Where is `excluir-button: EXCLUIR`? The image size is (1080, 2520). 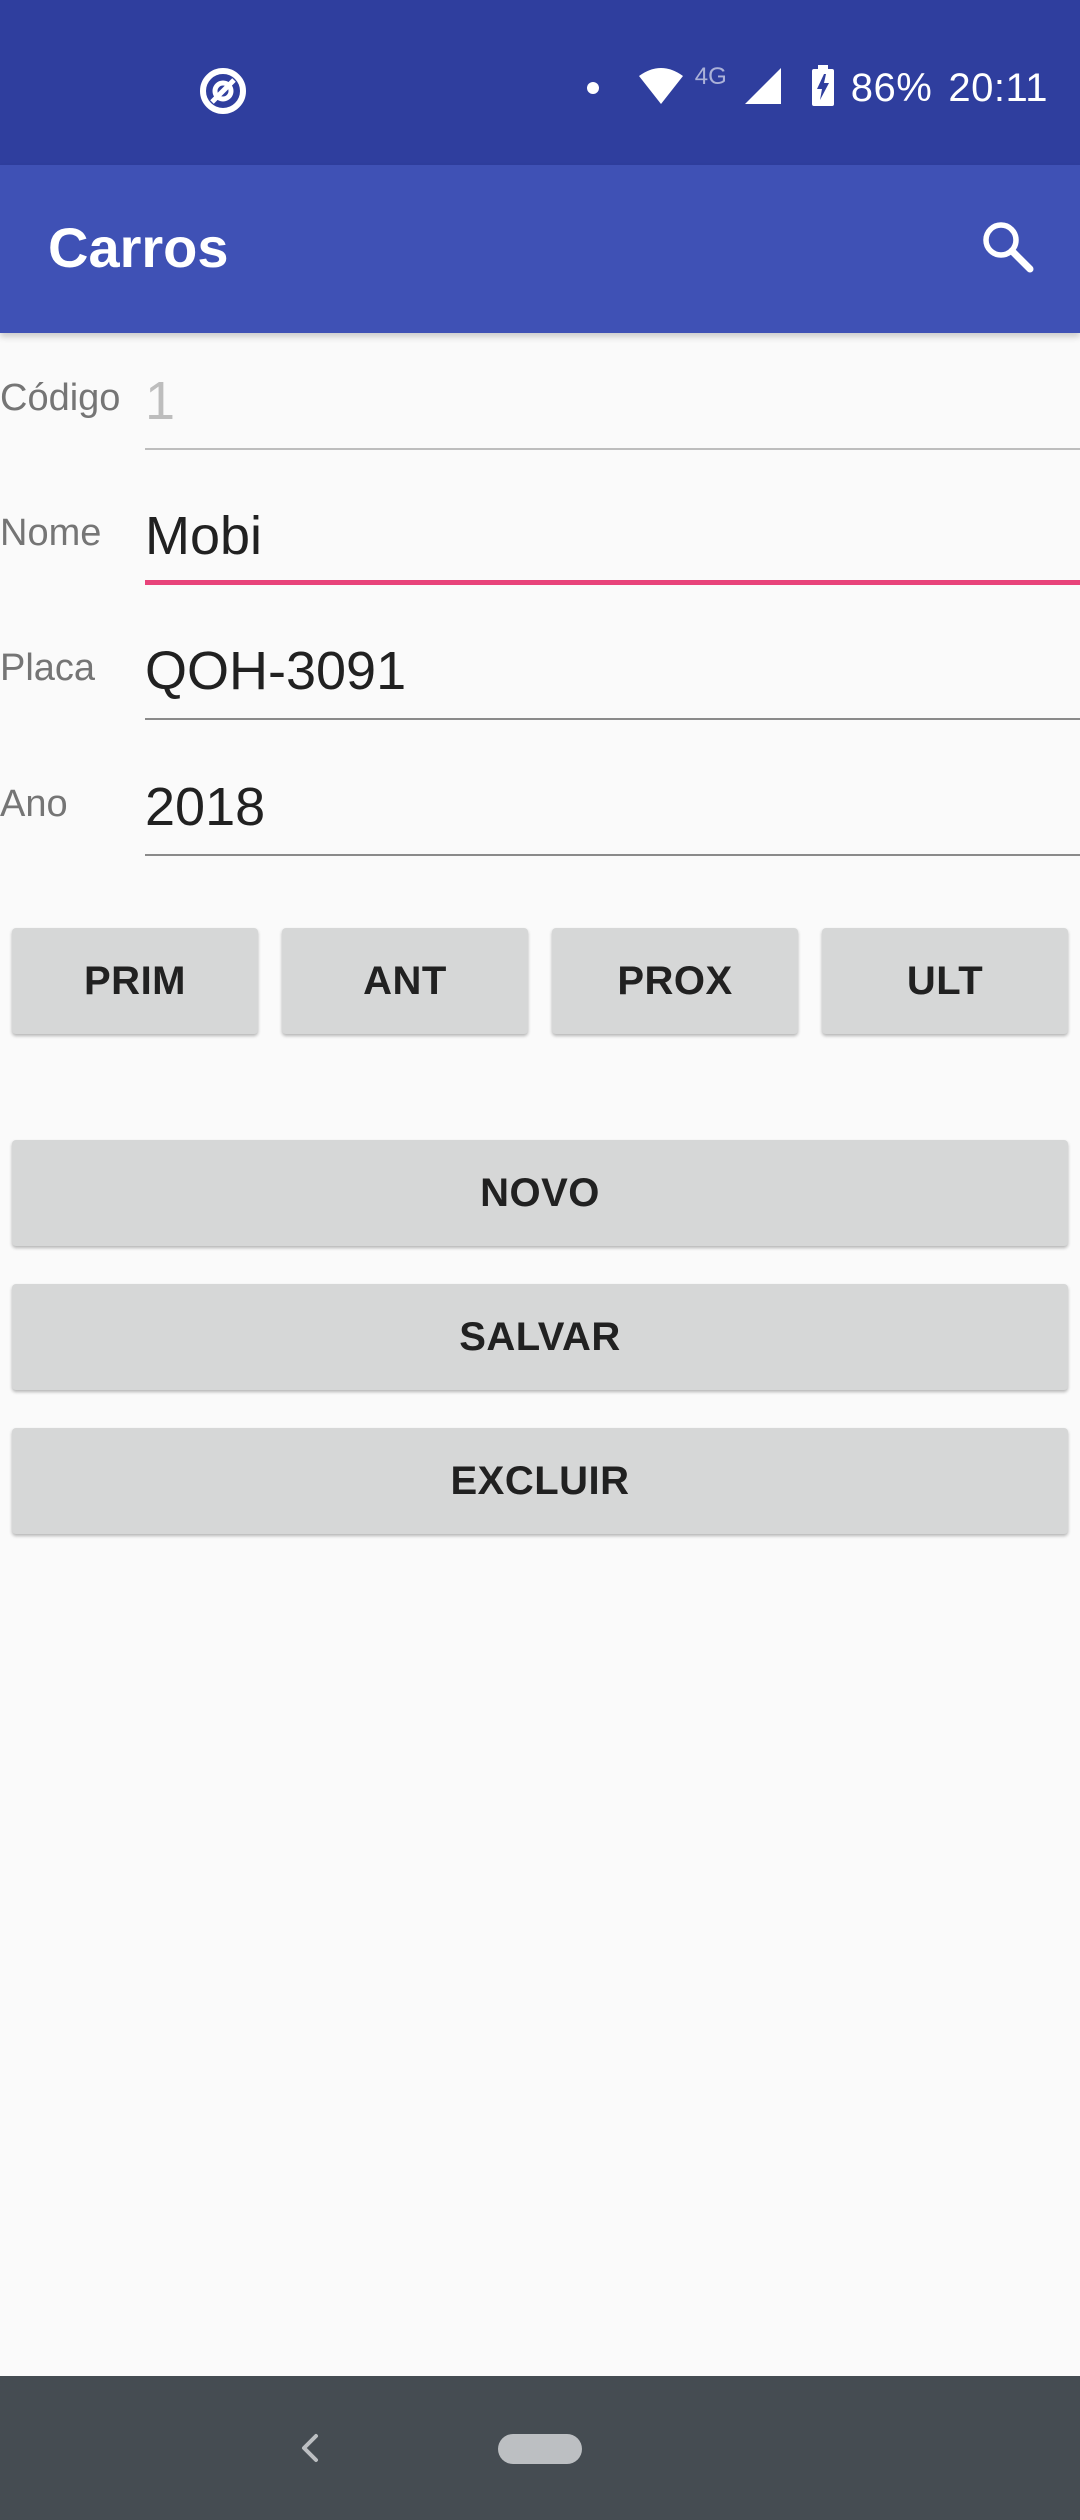
excluir-button: EXCLUIR is located at coordinates (540, 1481).